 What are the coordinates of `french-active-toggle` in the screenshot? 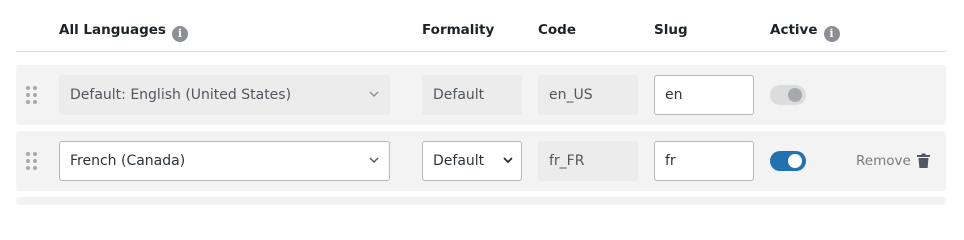 It's located at (788, 161).